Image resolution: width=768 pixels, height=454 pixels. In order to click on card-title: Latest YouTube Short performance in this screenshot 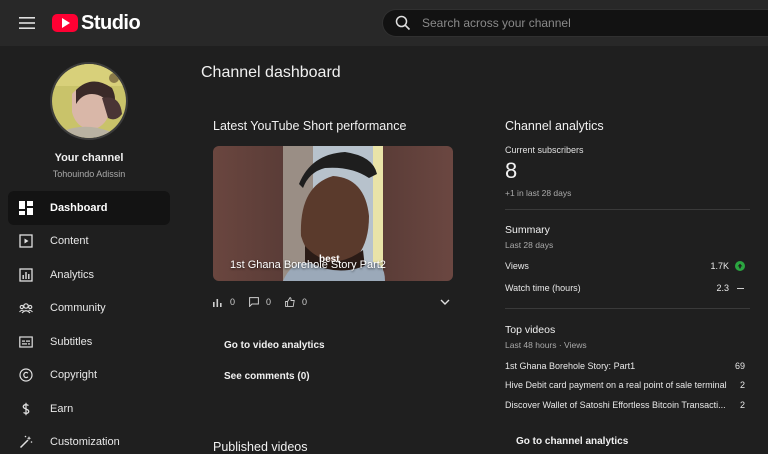, I will do `click(310, 126)`.